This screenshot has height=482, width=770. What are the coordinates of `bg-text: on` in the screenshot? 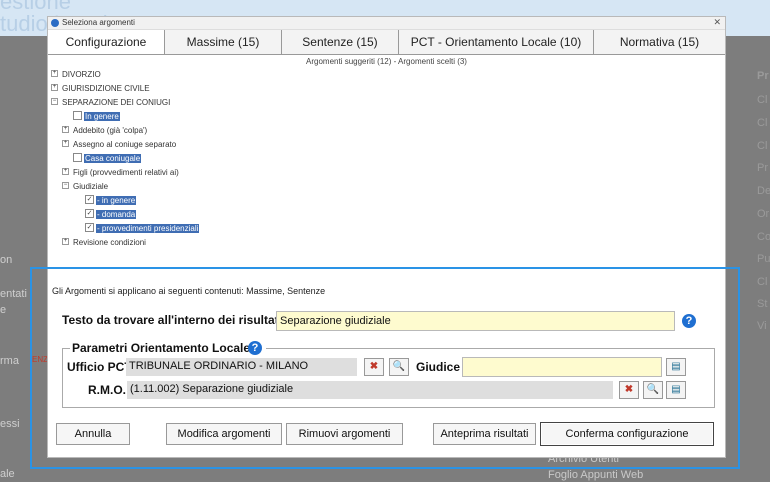 It's located at (6, 260).